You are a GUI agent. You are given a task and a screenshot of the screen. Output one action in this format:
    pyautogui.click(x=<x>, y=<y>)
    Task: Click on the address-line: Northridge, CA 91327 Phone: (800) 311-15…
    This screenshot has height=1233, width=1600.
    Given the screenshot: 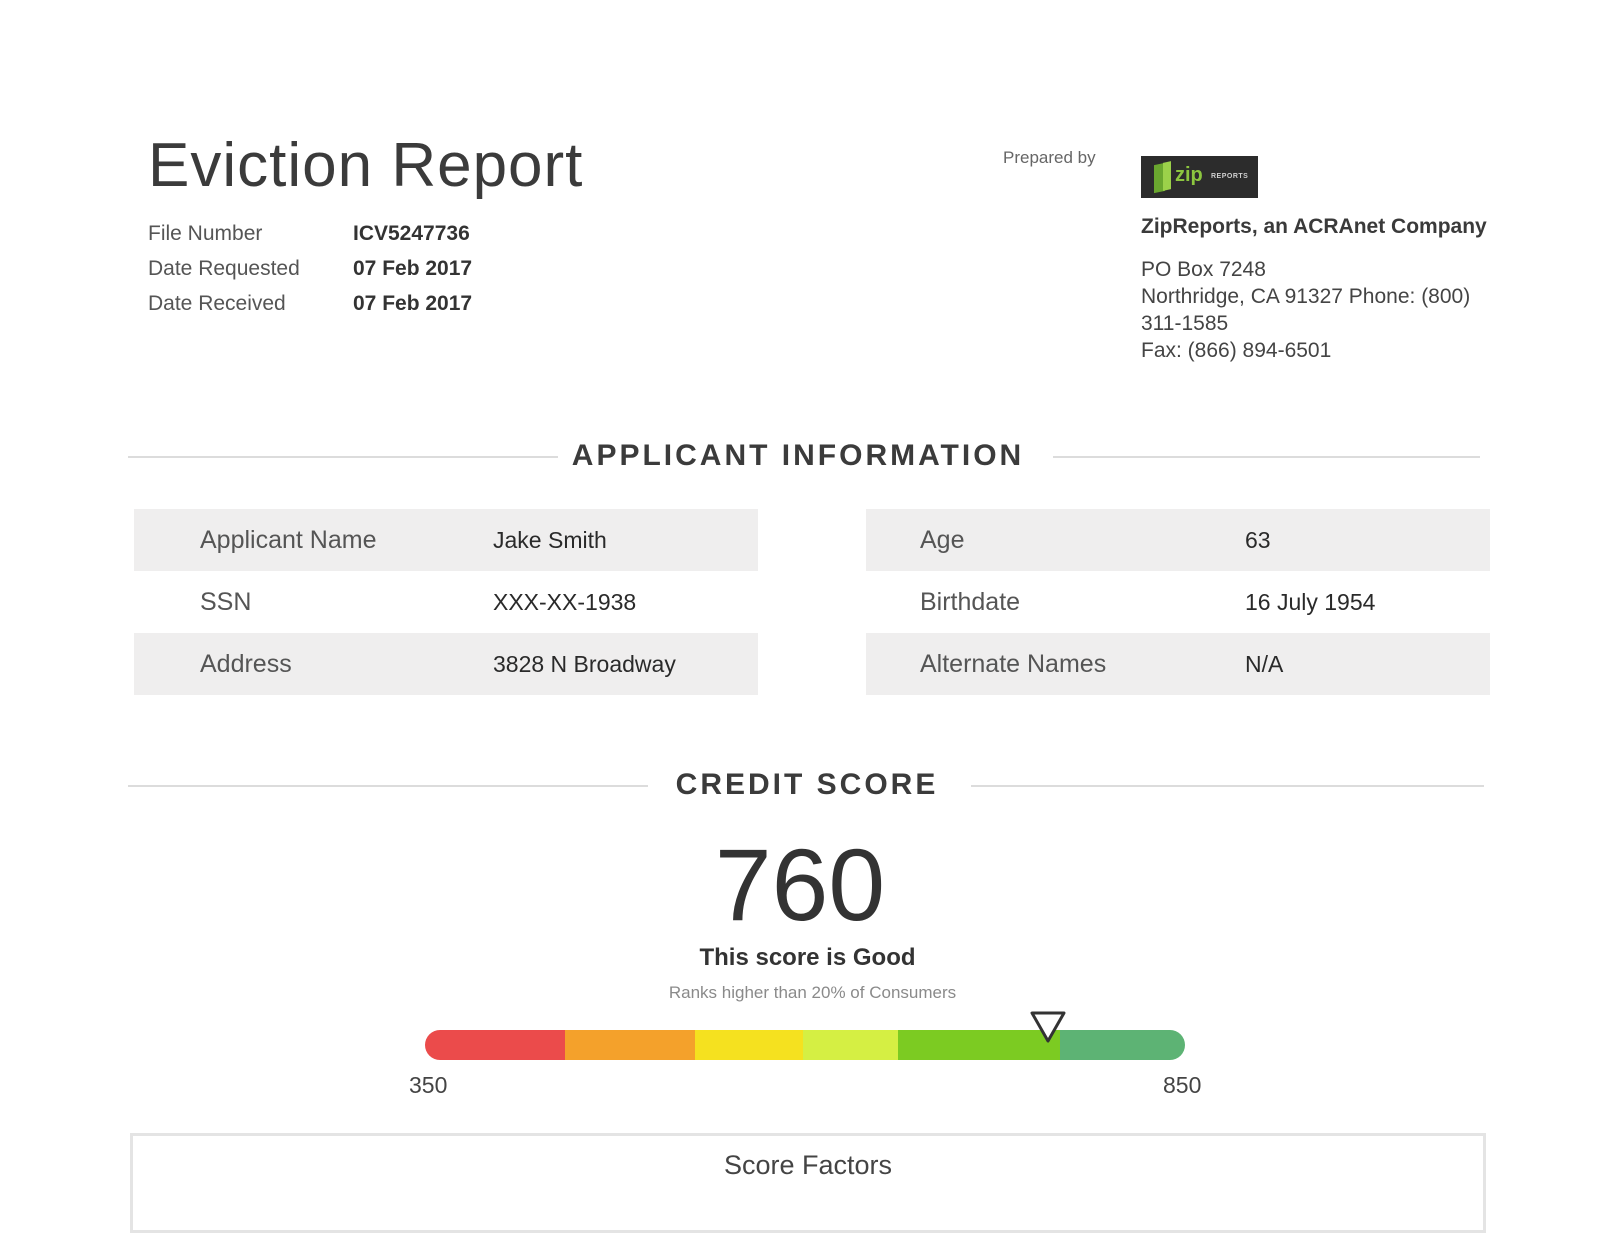 What is the action you would take?
    pyautogui.click(x=1306, y=310)
    